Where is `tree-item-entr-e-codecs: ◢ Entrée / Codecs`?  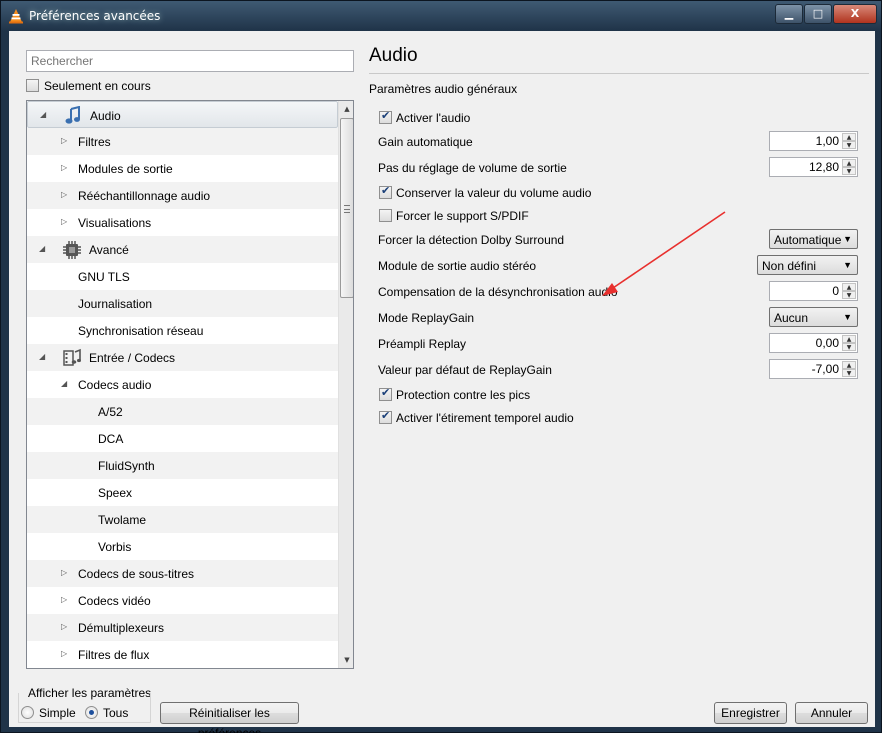
tree-item-entr-e-codecs: ◢ Entrée / Codecs is located at coordinates (182, 357).